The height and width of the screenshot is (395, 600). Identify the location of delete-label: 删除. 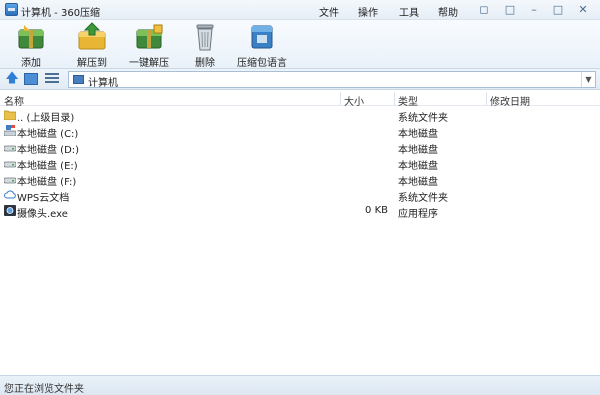
(205, 63).